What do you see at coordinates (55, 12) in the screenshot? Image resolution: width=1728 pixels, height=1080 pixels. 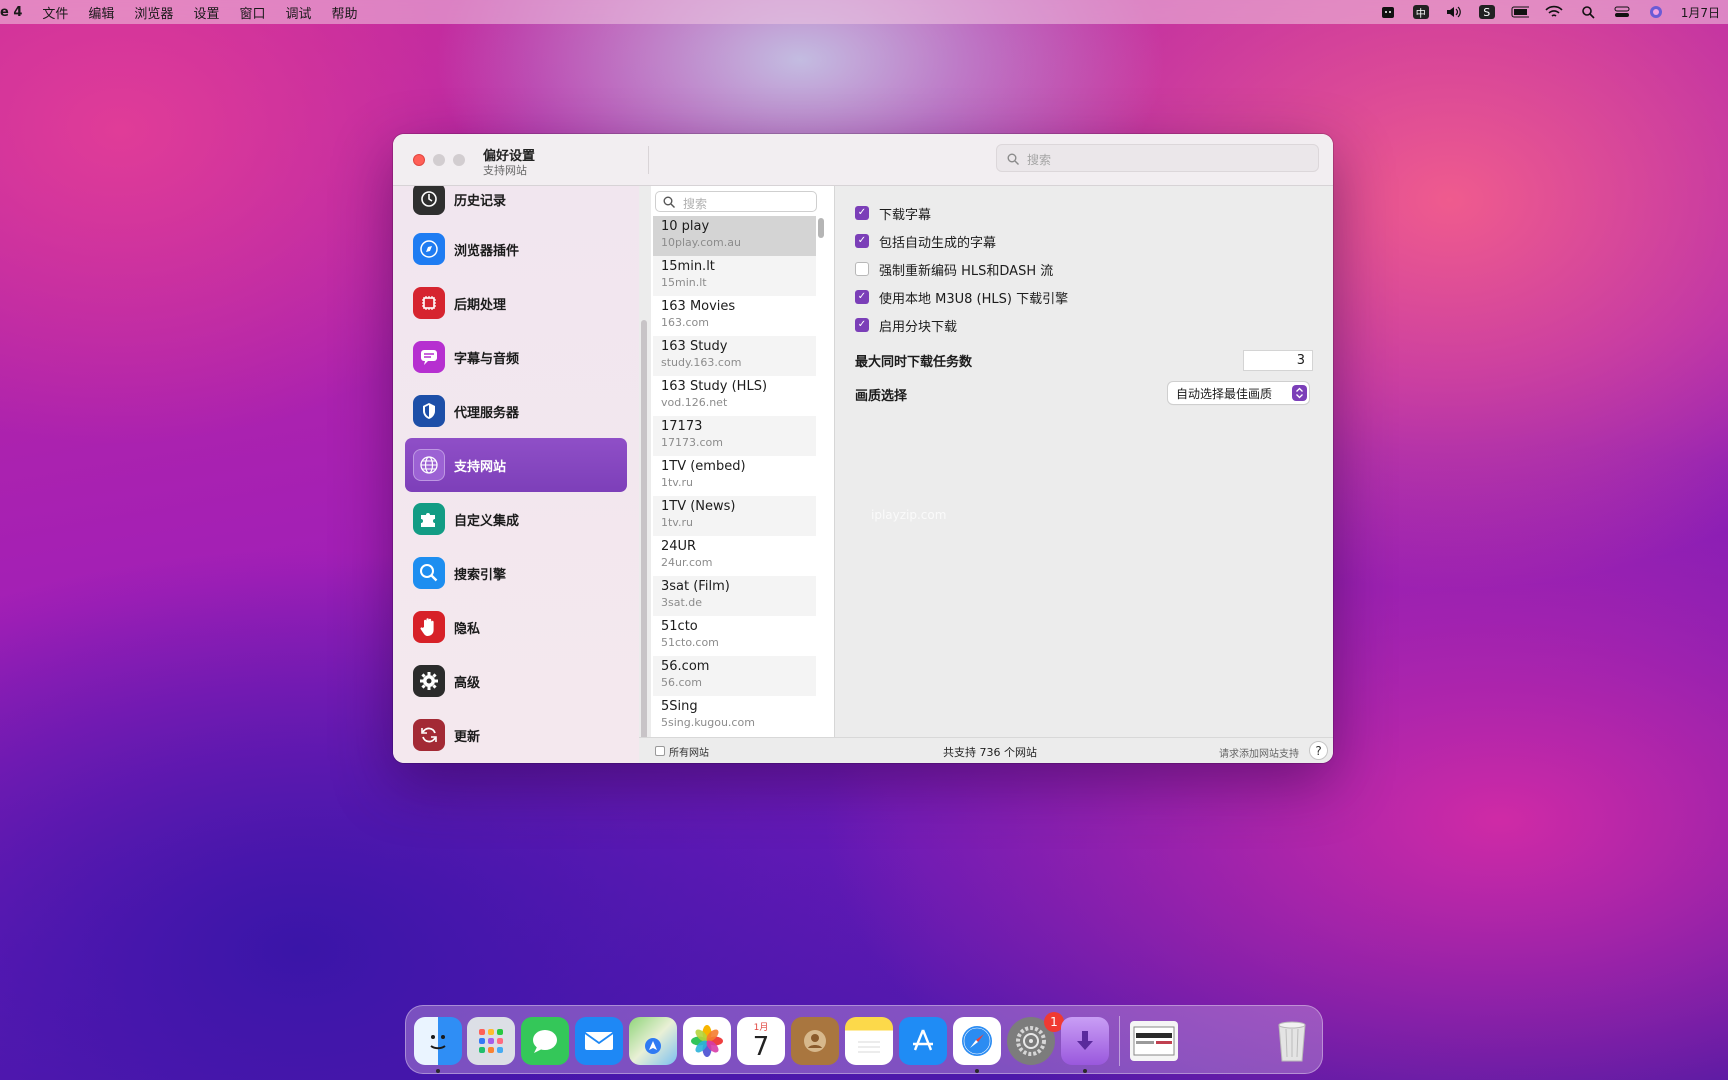 I see `menu-file: 文件` at bounding box center [55, 12].